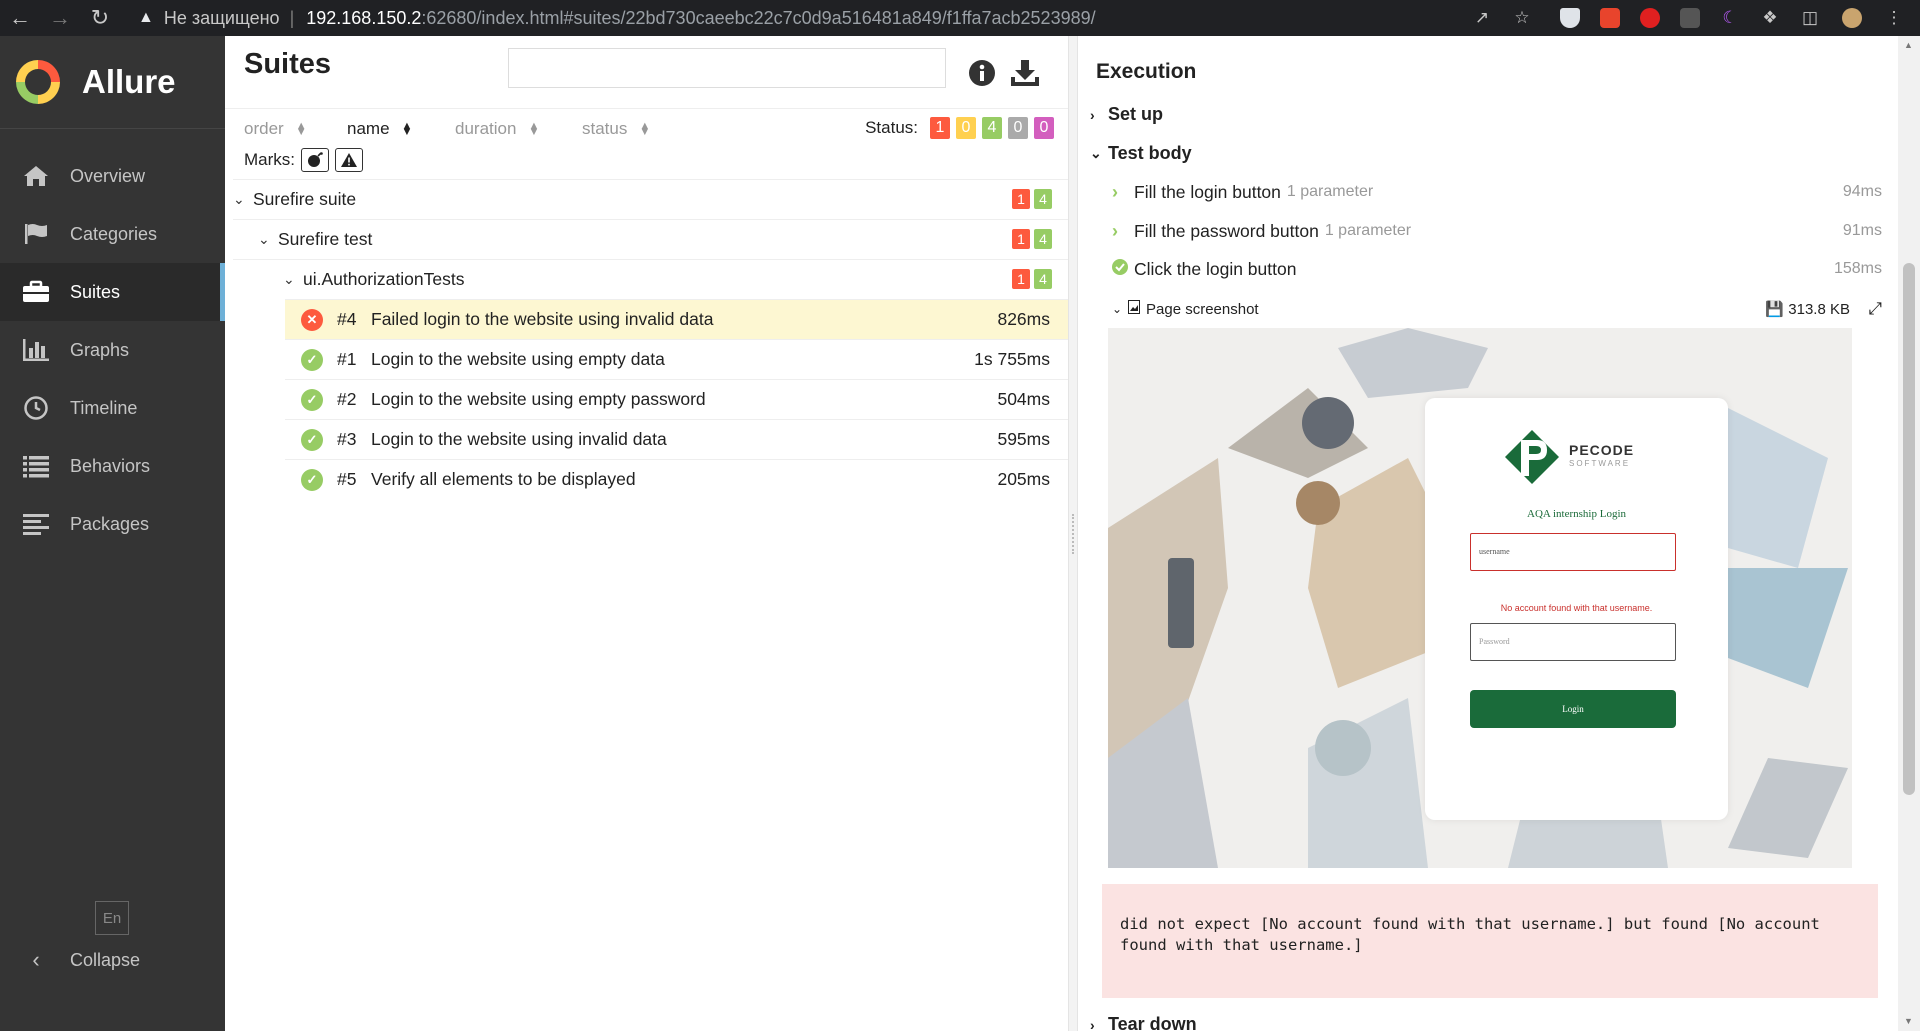  I want to click on sidebar-item-packages: Packages, so click(112, 524).